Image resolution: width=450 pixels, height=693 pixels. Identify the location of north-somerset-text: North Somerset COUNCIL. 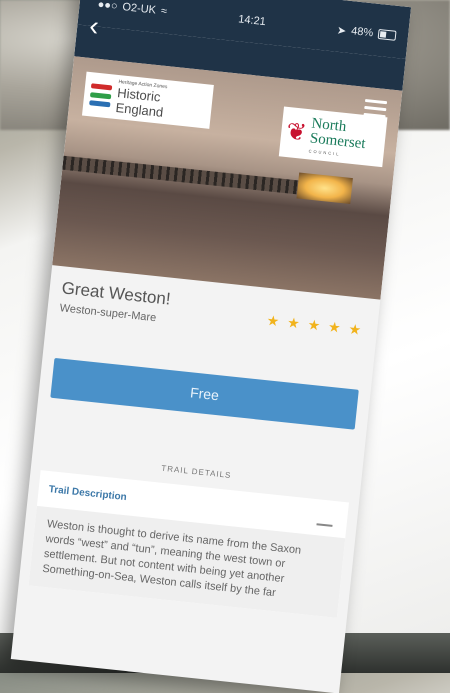
(337, 137).